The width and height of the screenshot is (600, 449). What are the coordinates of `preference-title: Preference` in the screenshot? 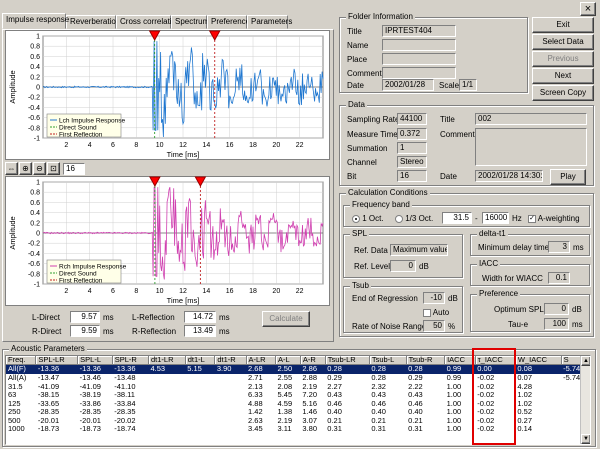 It's located at (499, 293).